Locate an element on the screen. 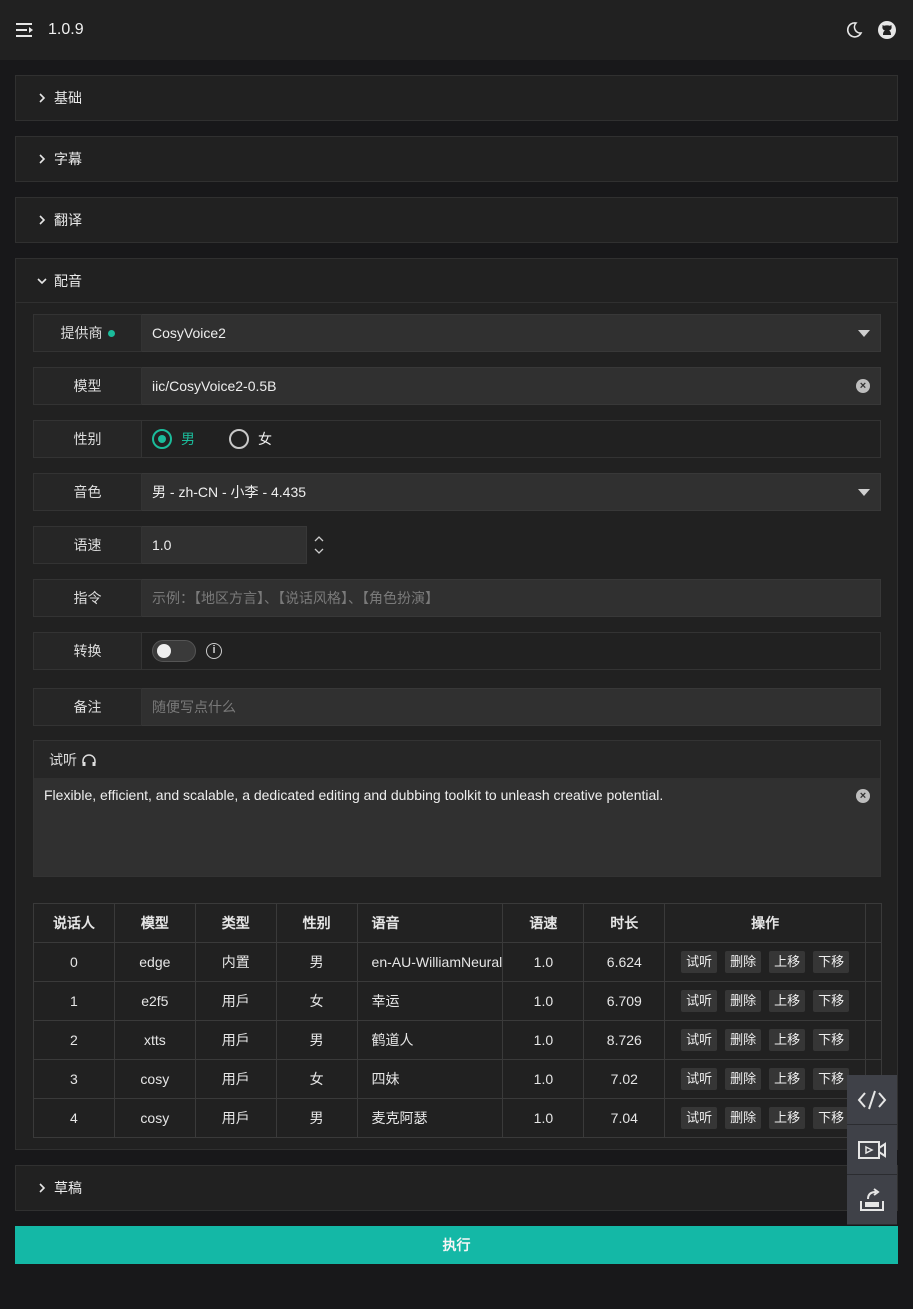 The height and width of the screenshot is (1309, 913). voice-select: 男 - zh-CN - 小李 - 4.435 is located at coordinates (511, 492).